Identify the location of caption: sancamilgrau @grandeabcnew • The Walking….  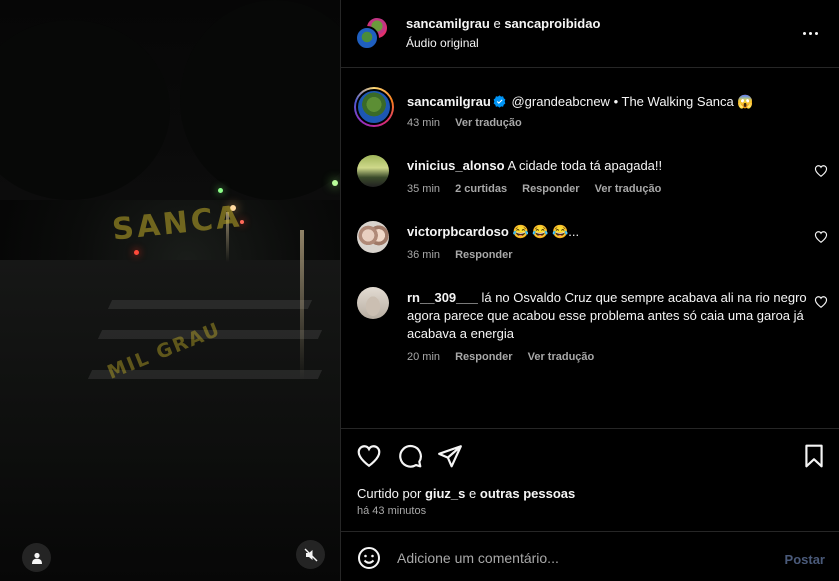
(580, 102).